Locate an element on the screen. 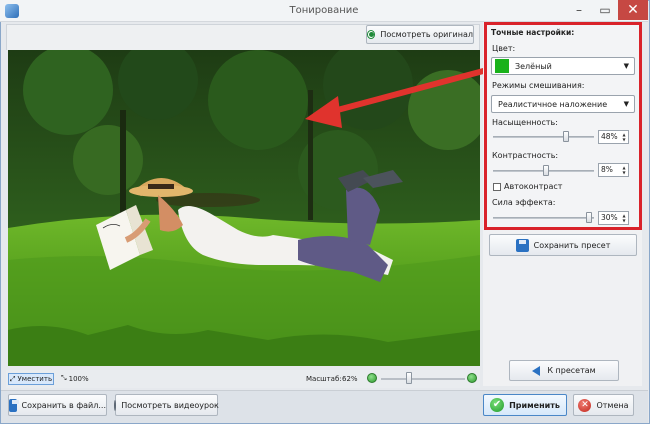  close-window-button: ✕ is located at coordinates (633, 10).